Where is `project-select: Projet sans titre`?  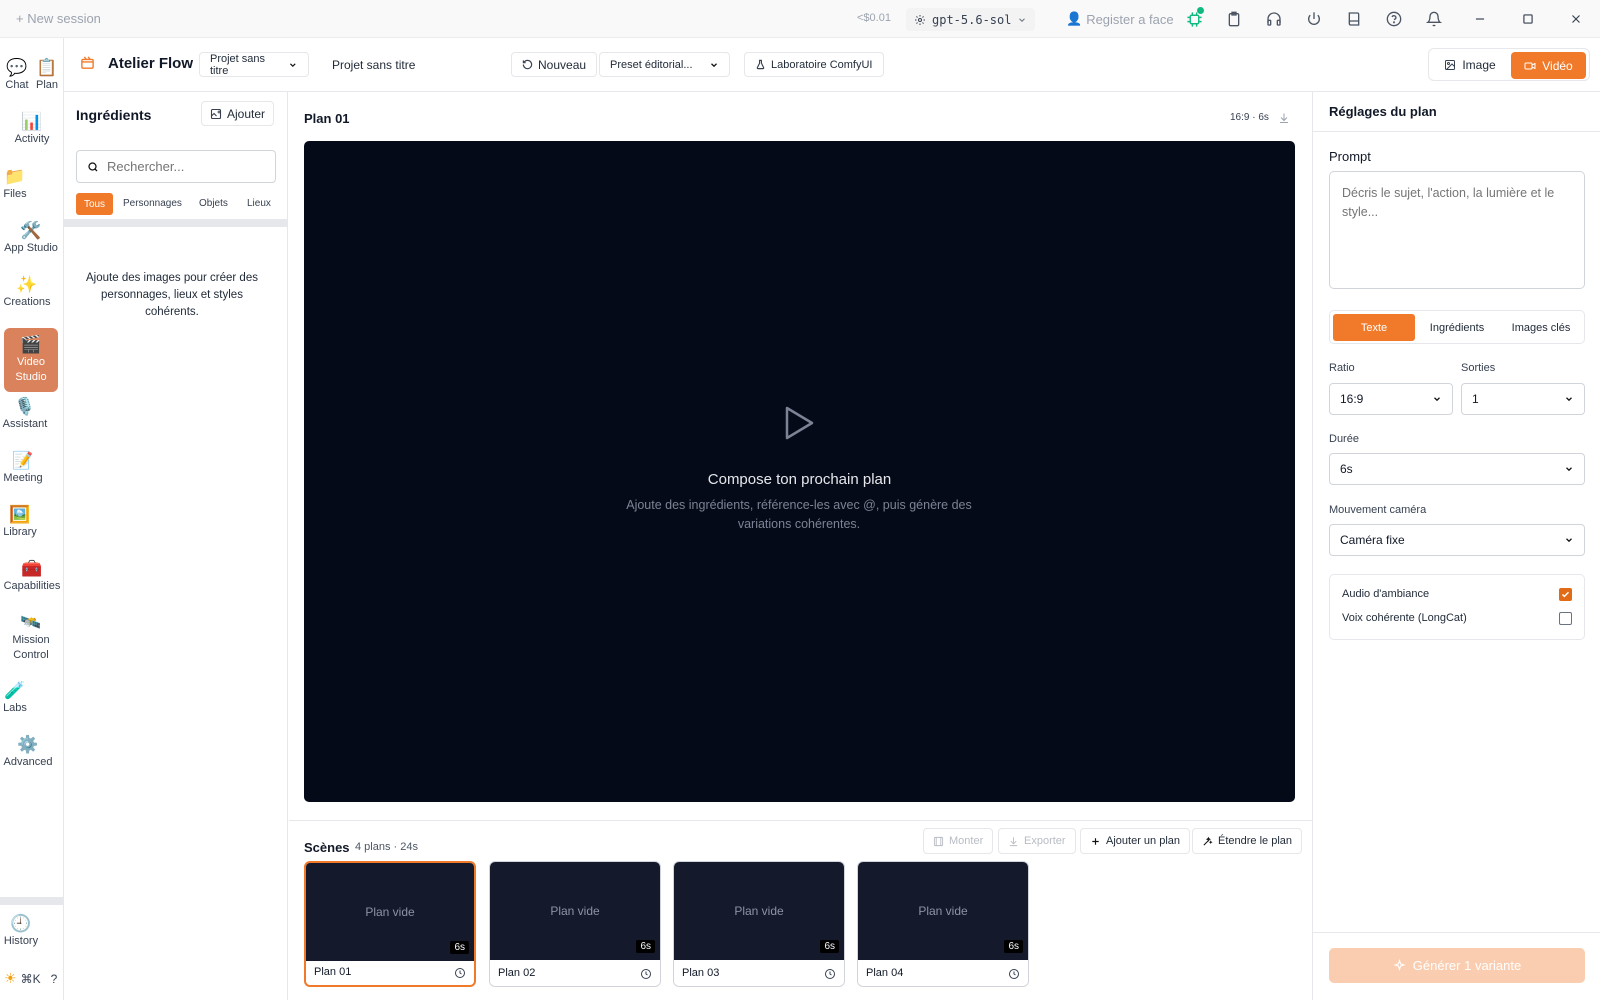
project-select: Projet sans titre is located at coordinates (254, 64).